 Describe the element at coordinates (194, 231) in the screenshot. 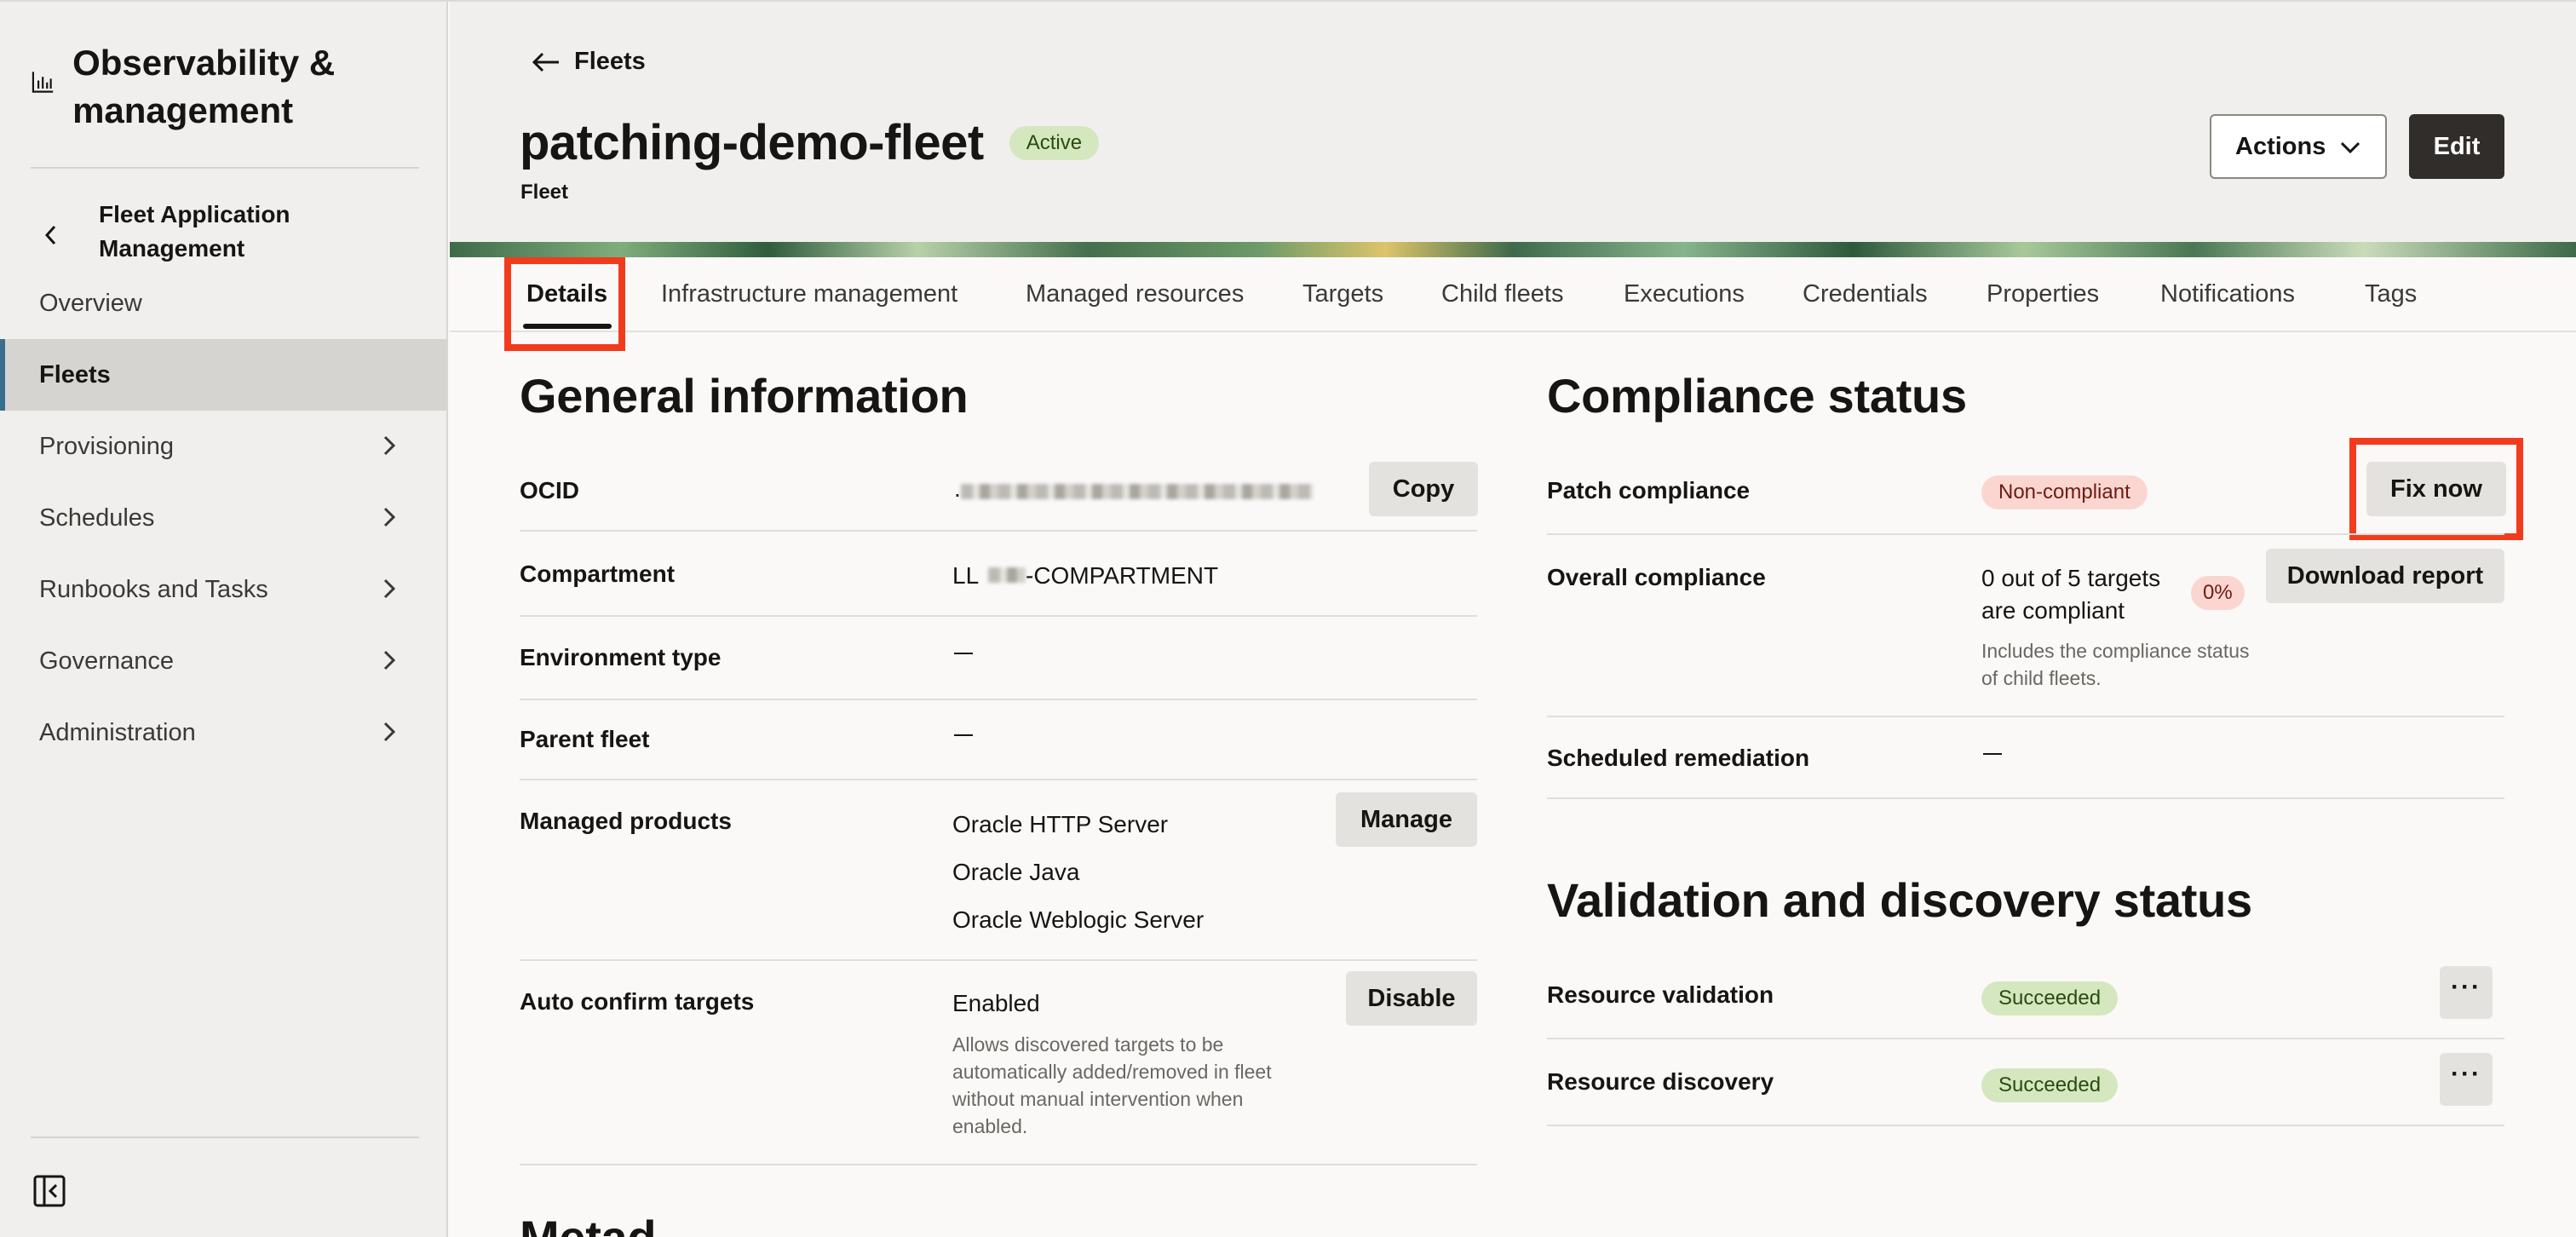

I see `sidebar-section-title: Fleet Application Management` at that location.